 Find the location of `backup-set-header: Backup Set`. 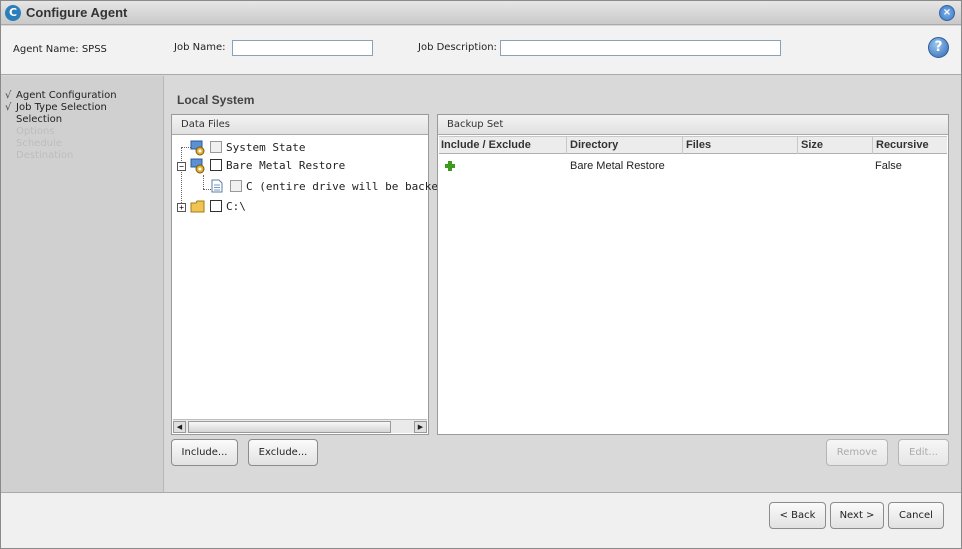

backup-set-header: Backup Set is located at coordinates (693, 125).